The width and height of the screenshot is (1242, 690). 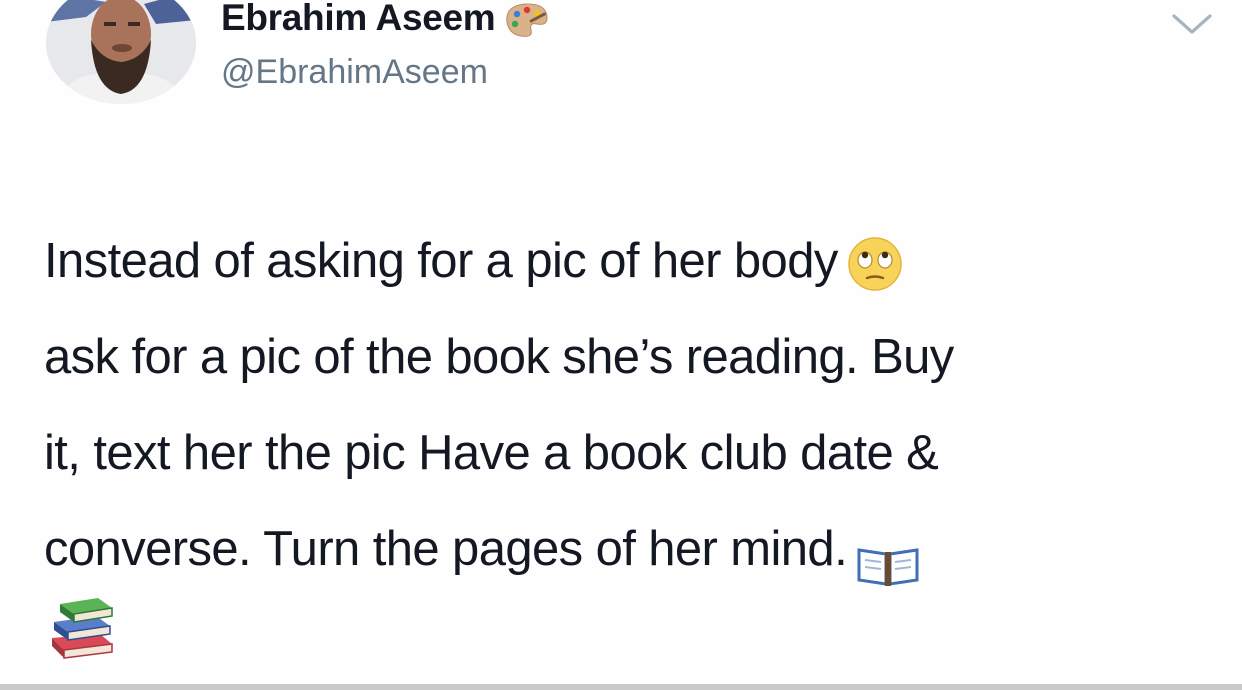 I want to click on tweet-line-1: Instead of asking for a pic of her body, so click(x=634, y=261).